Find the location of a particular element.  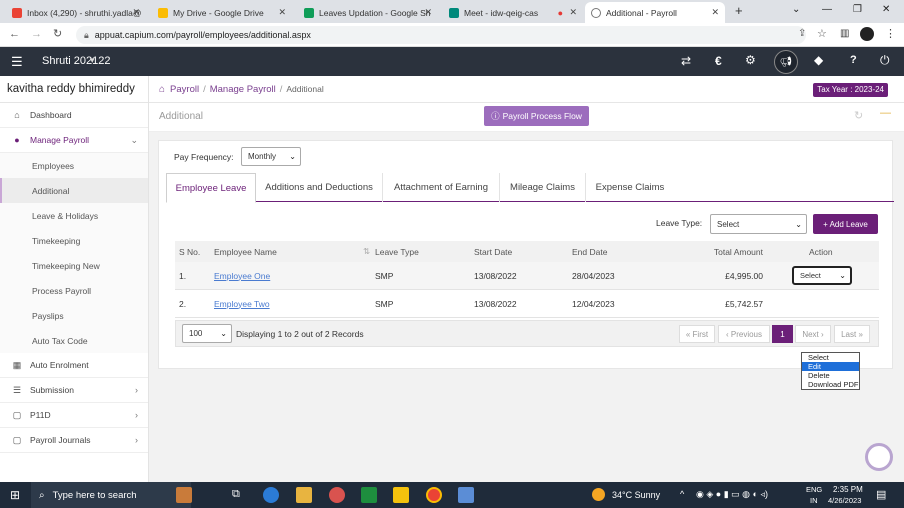

sidebar-sub-timekeeping: Timekeeping is located at coordinates (74, 240).